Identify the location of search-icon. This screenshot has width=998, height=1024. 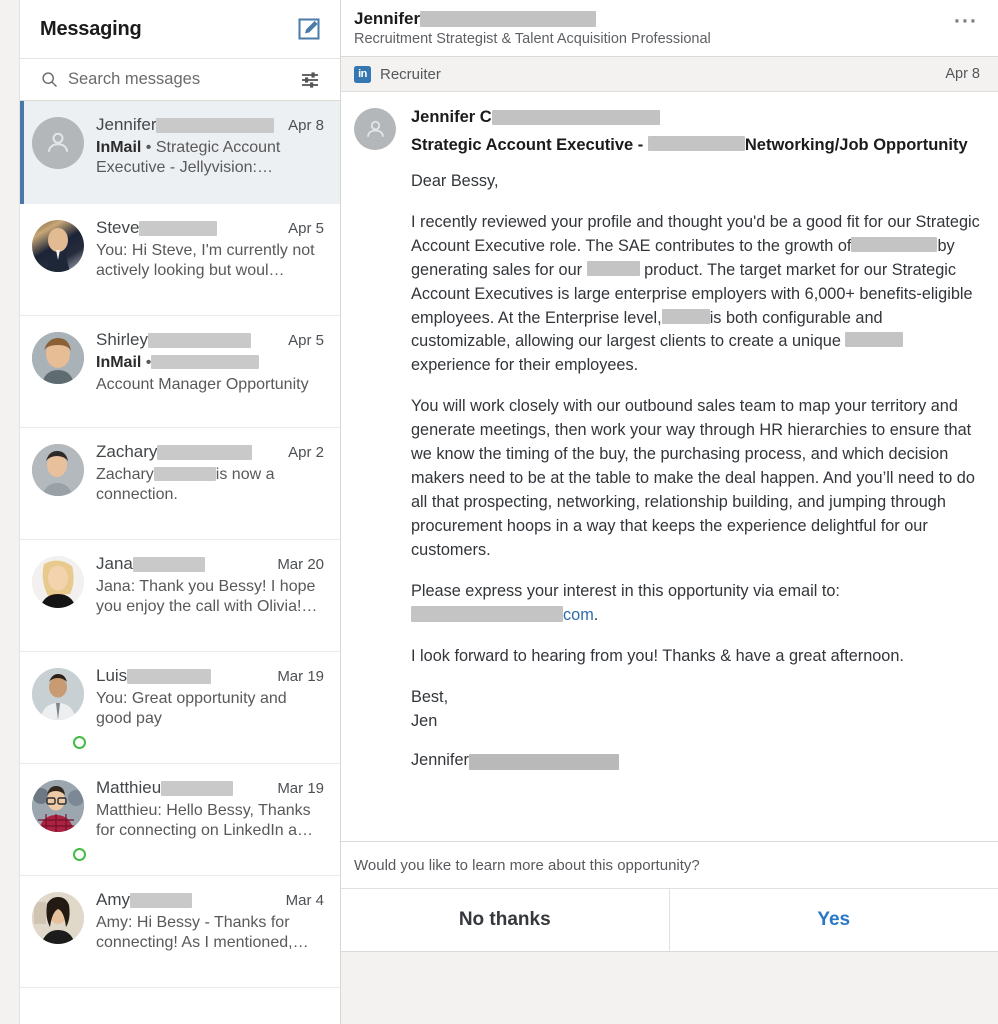
(49, 80).